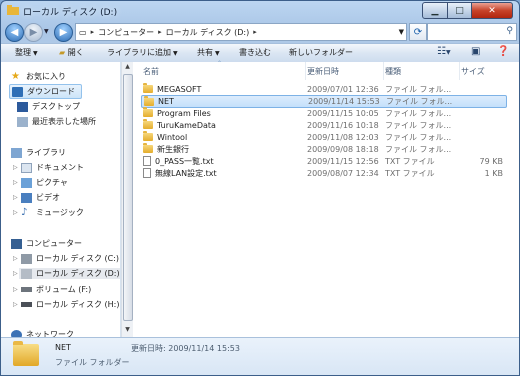 The image size is (520, 376). I want to click on address-history-dropdown: ▼, so click(401, 32).